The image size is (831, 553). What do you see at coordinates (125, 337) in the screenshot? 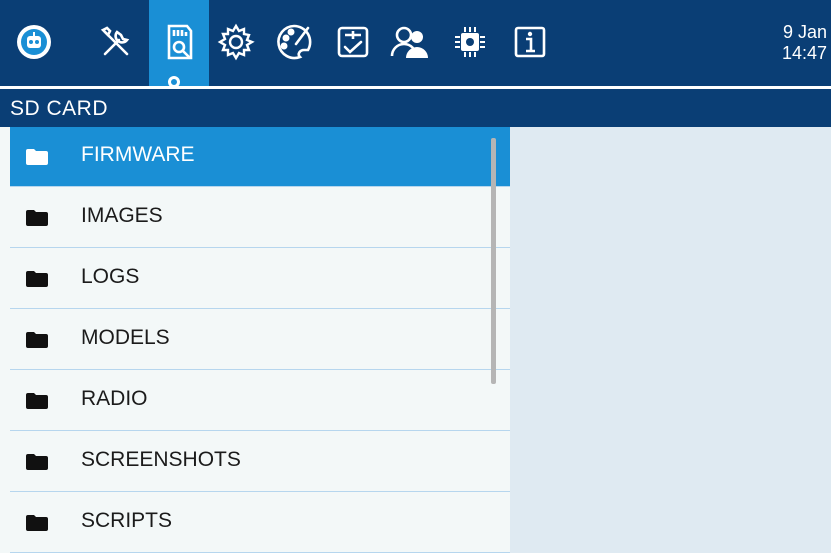
I see `folder-label: MODELS` at bounding box center [125, 337].